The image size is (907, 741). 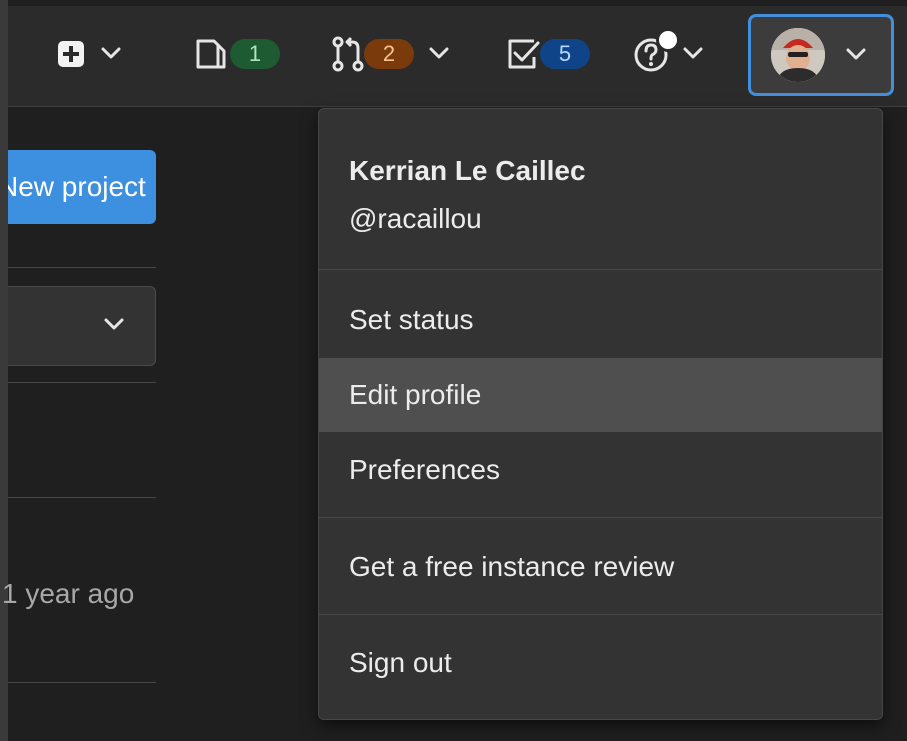 I want to click on todos-count-badge: 5, so click(x=565, y=54).